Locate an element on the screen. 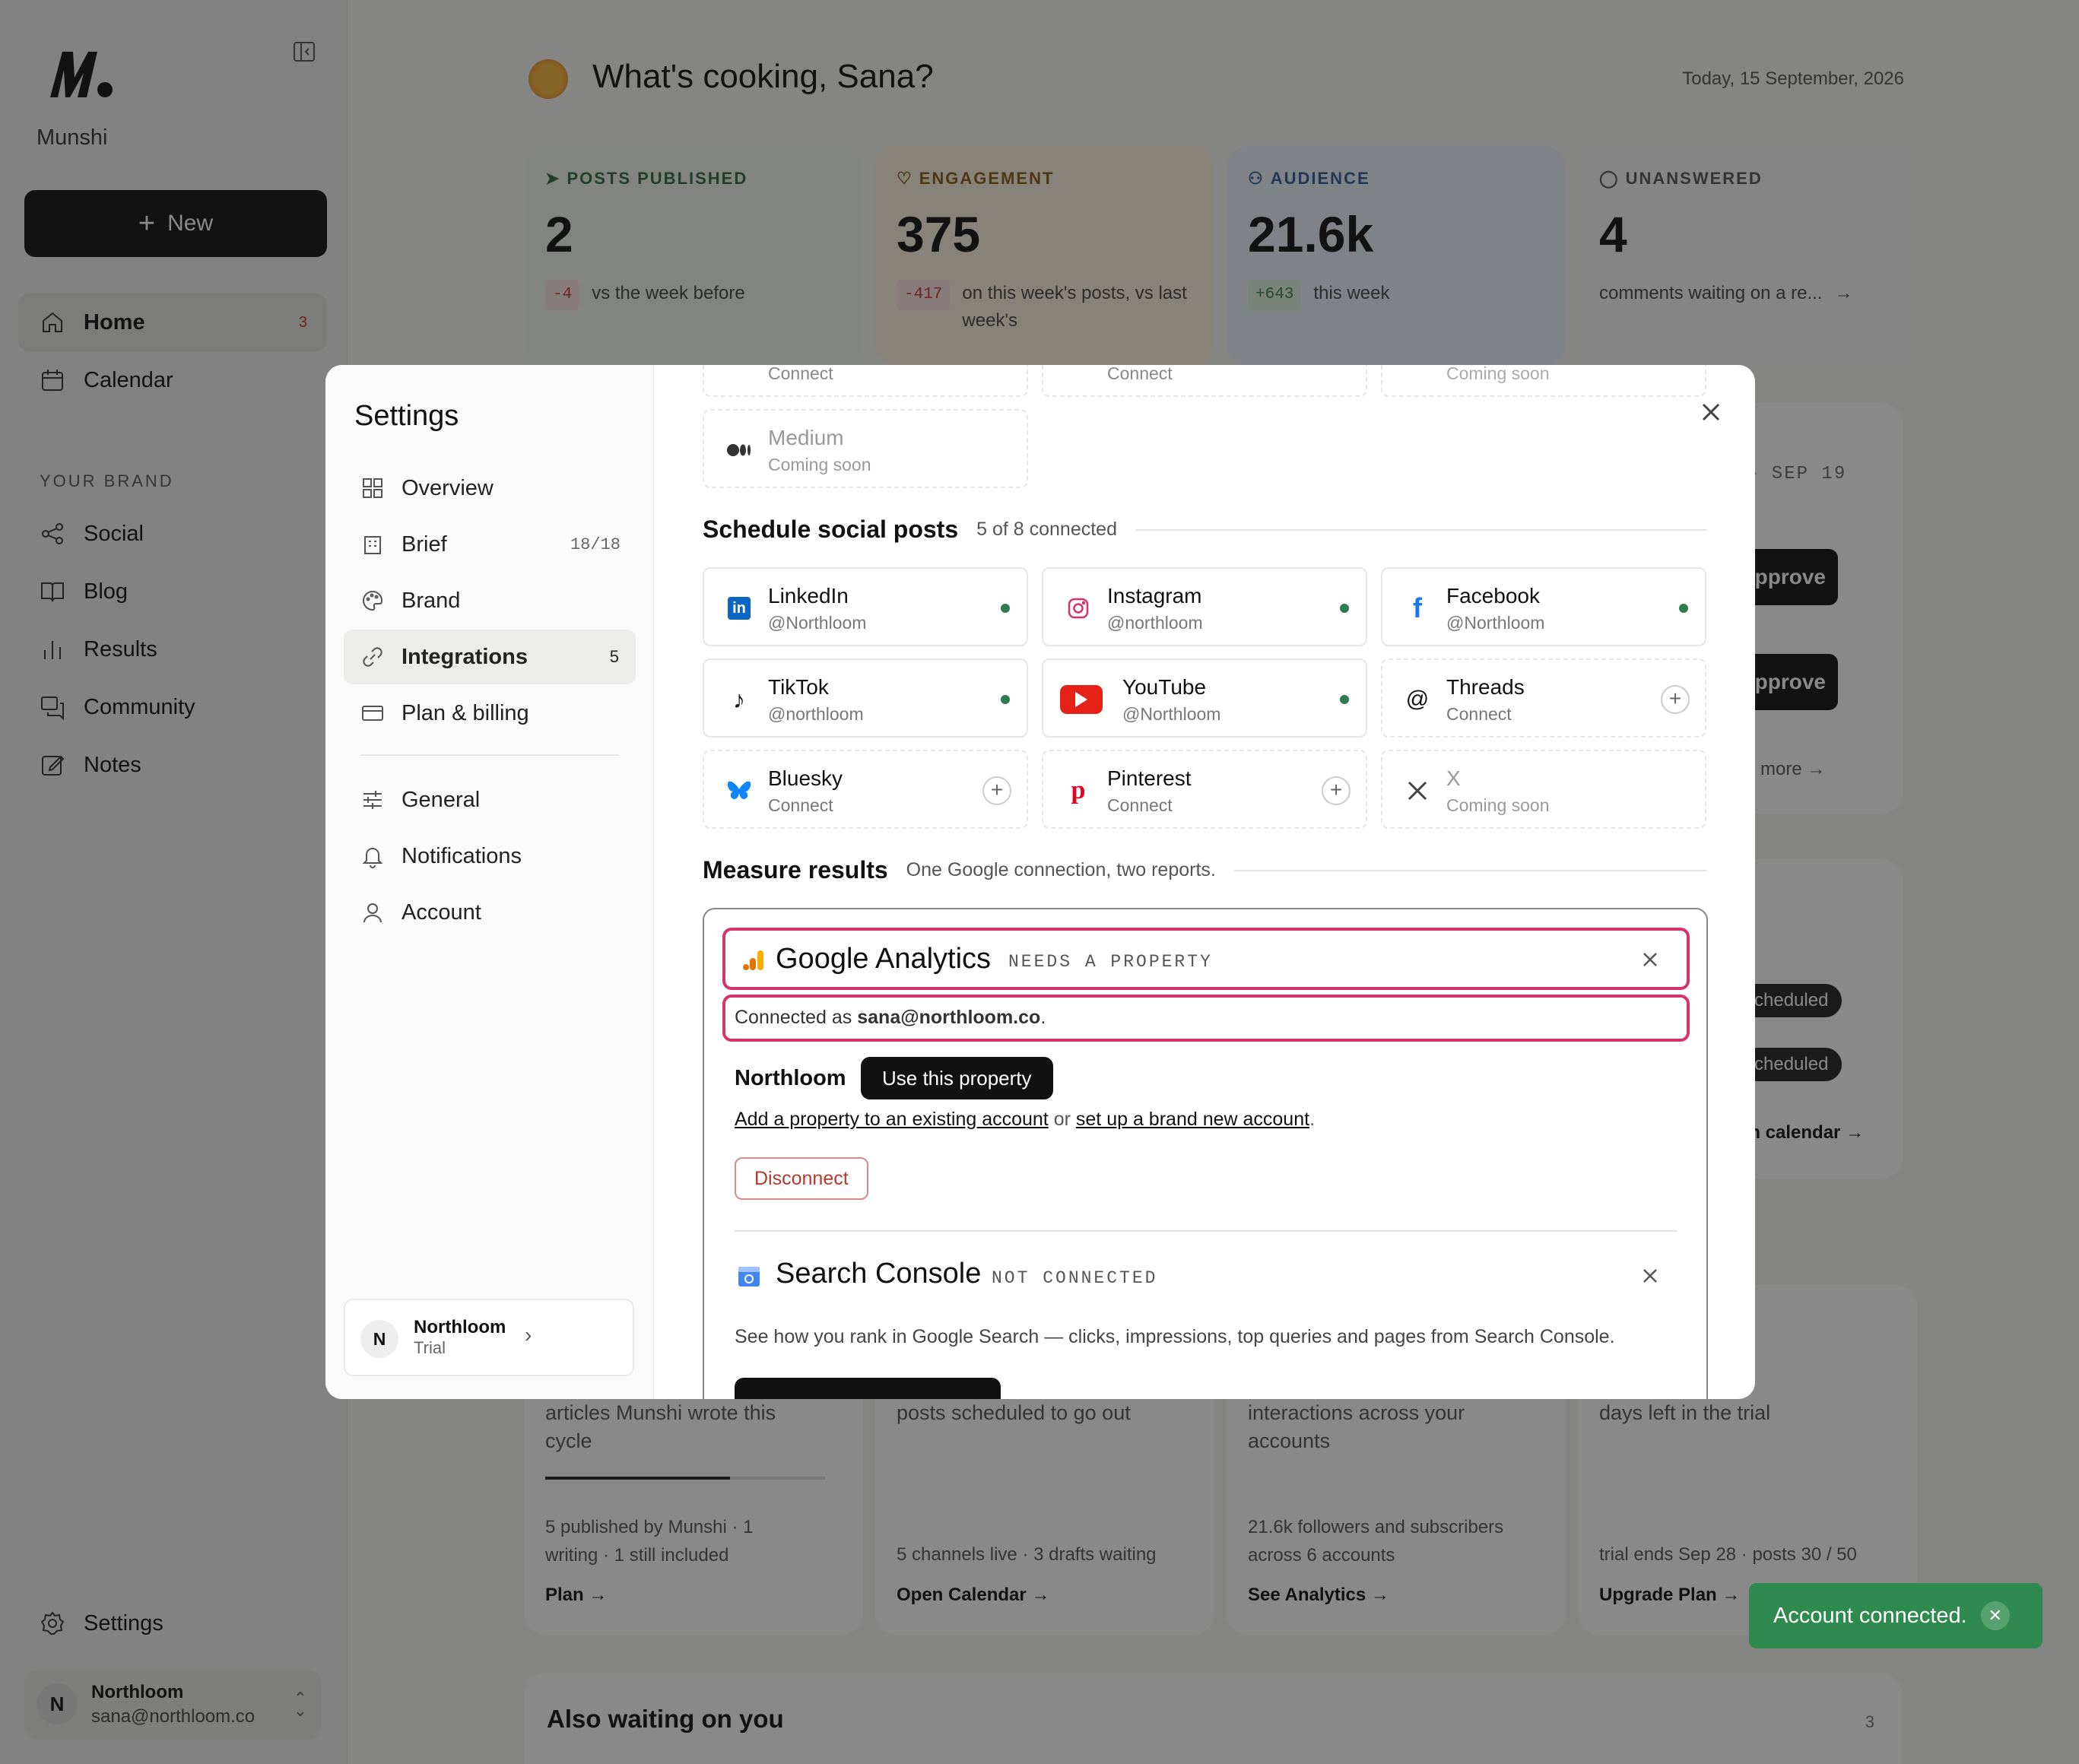 Image resolution: width=2079 pixels, height=1764 pixels. ga-connected-as: Connected as sana@northloom.co. is located at coordinates (890, 1017).